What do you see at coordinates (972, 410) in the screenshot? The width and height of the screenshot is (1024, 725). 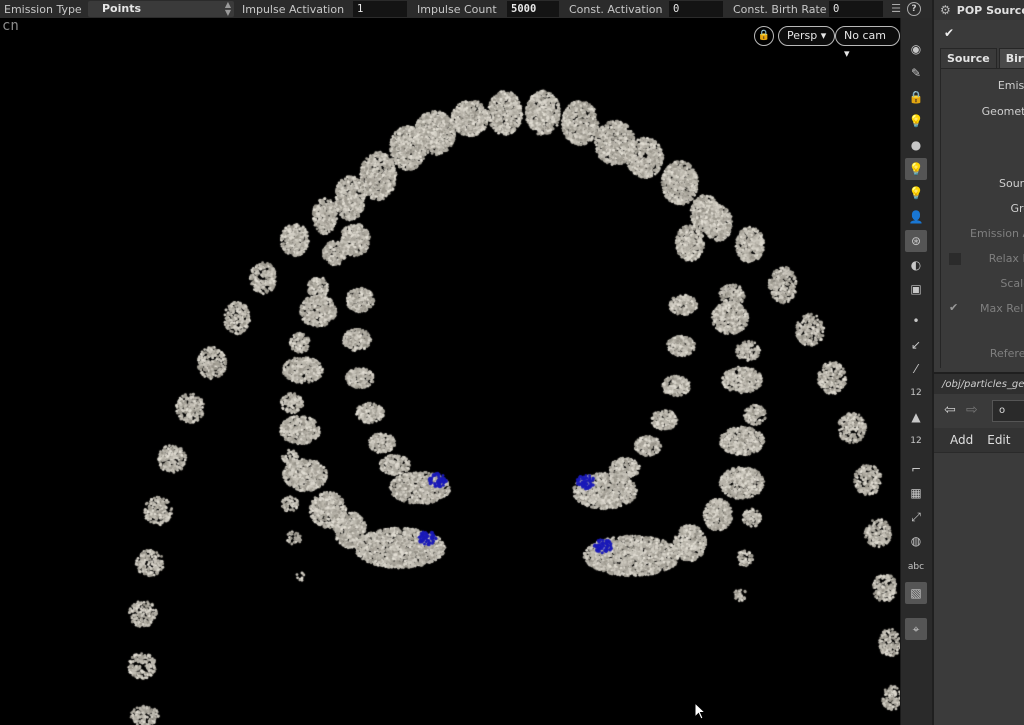 I see `forward-arrow-icon: ⇨` at bounding box center [972, 410].